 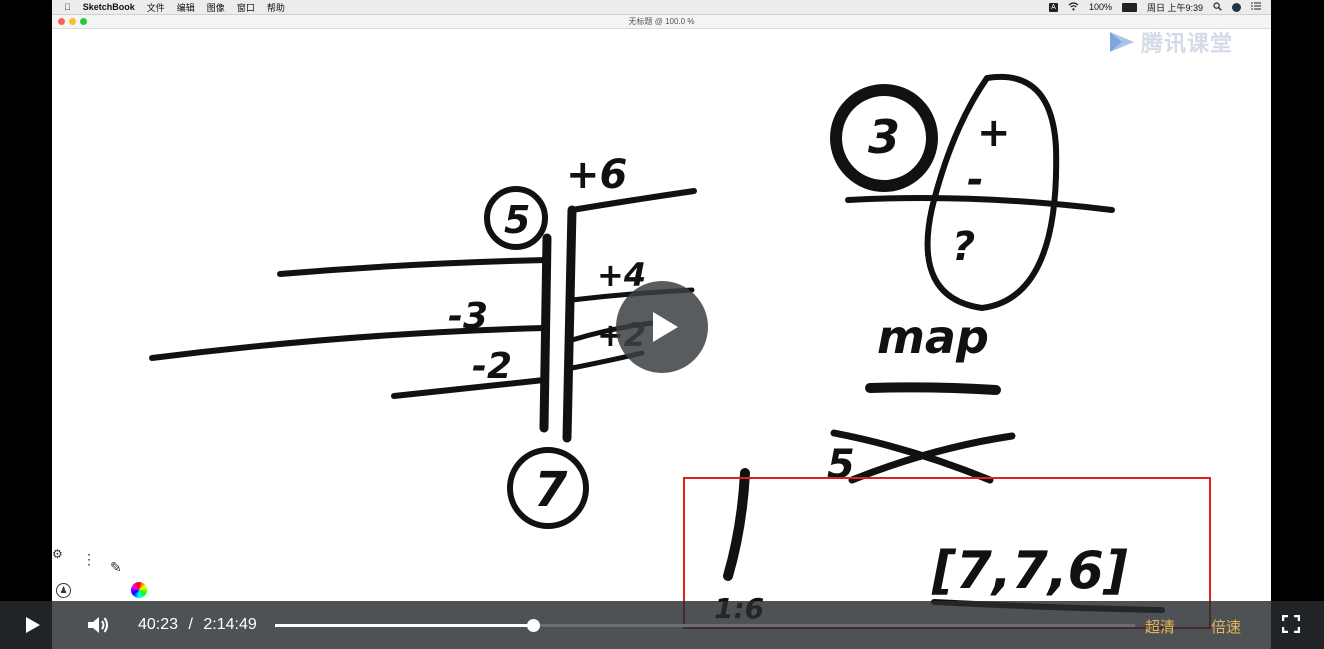 What do you see at coordinates (186, 7) in the screenshot?
I see `menu-edit: 编辑` at bounding box center [186, 7].